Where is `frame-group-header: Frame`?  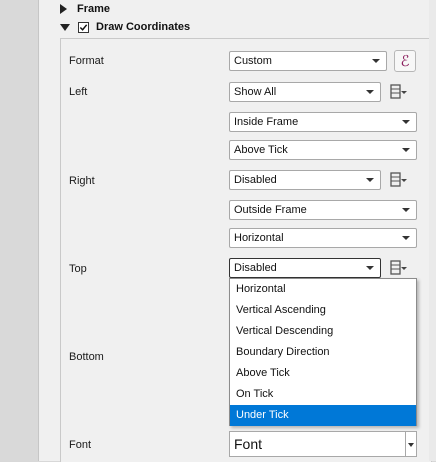
frame-group-header: Frame is located at coordinates (85, 9).